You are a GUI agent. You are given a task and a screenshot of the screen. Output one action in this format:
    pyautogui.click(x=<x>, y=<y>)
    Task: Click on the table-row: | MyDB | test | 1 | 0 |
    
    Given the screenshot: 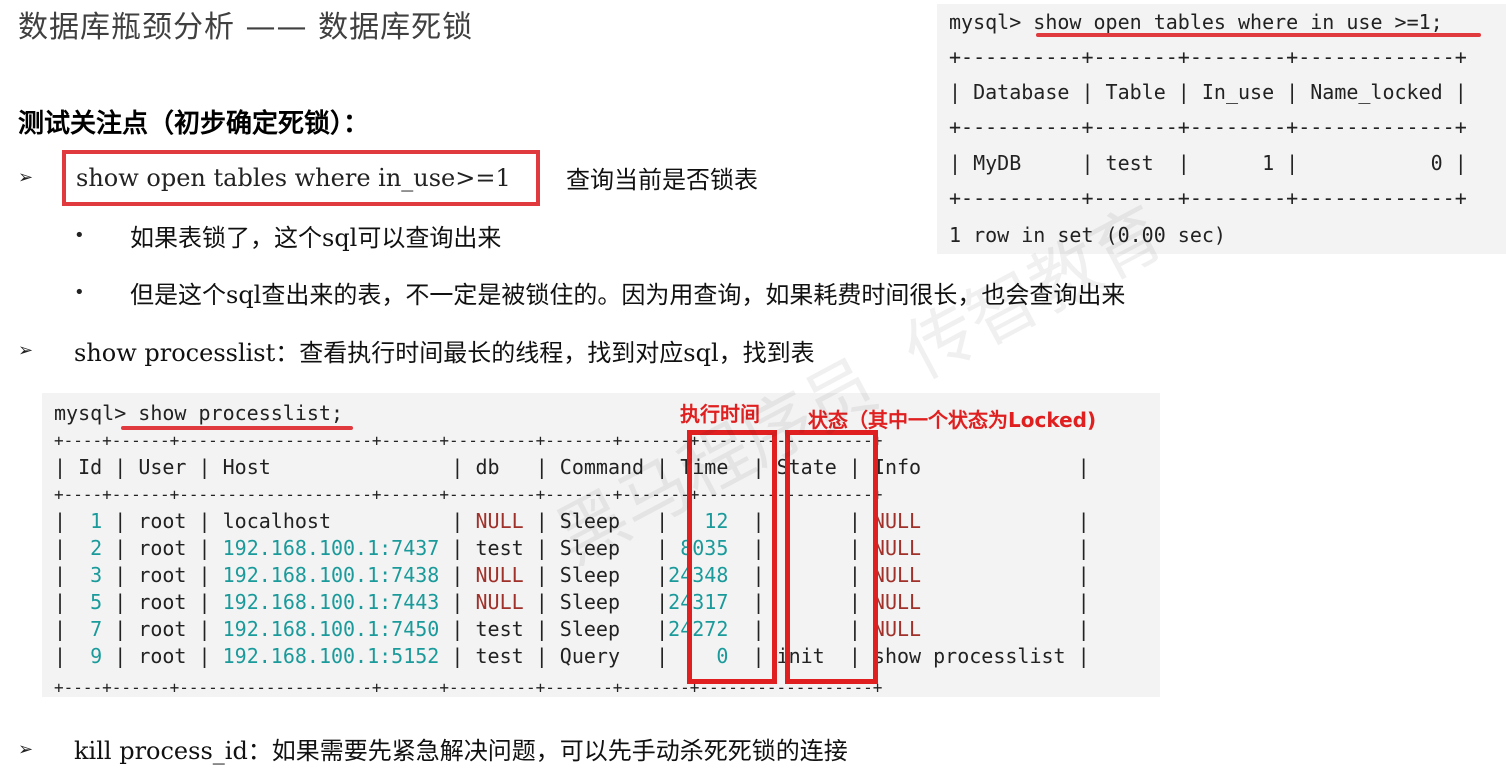 What is the action you would take?
    pyautogui.click(x=1208, y=163)
    